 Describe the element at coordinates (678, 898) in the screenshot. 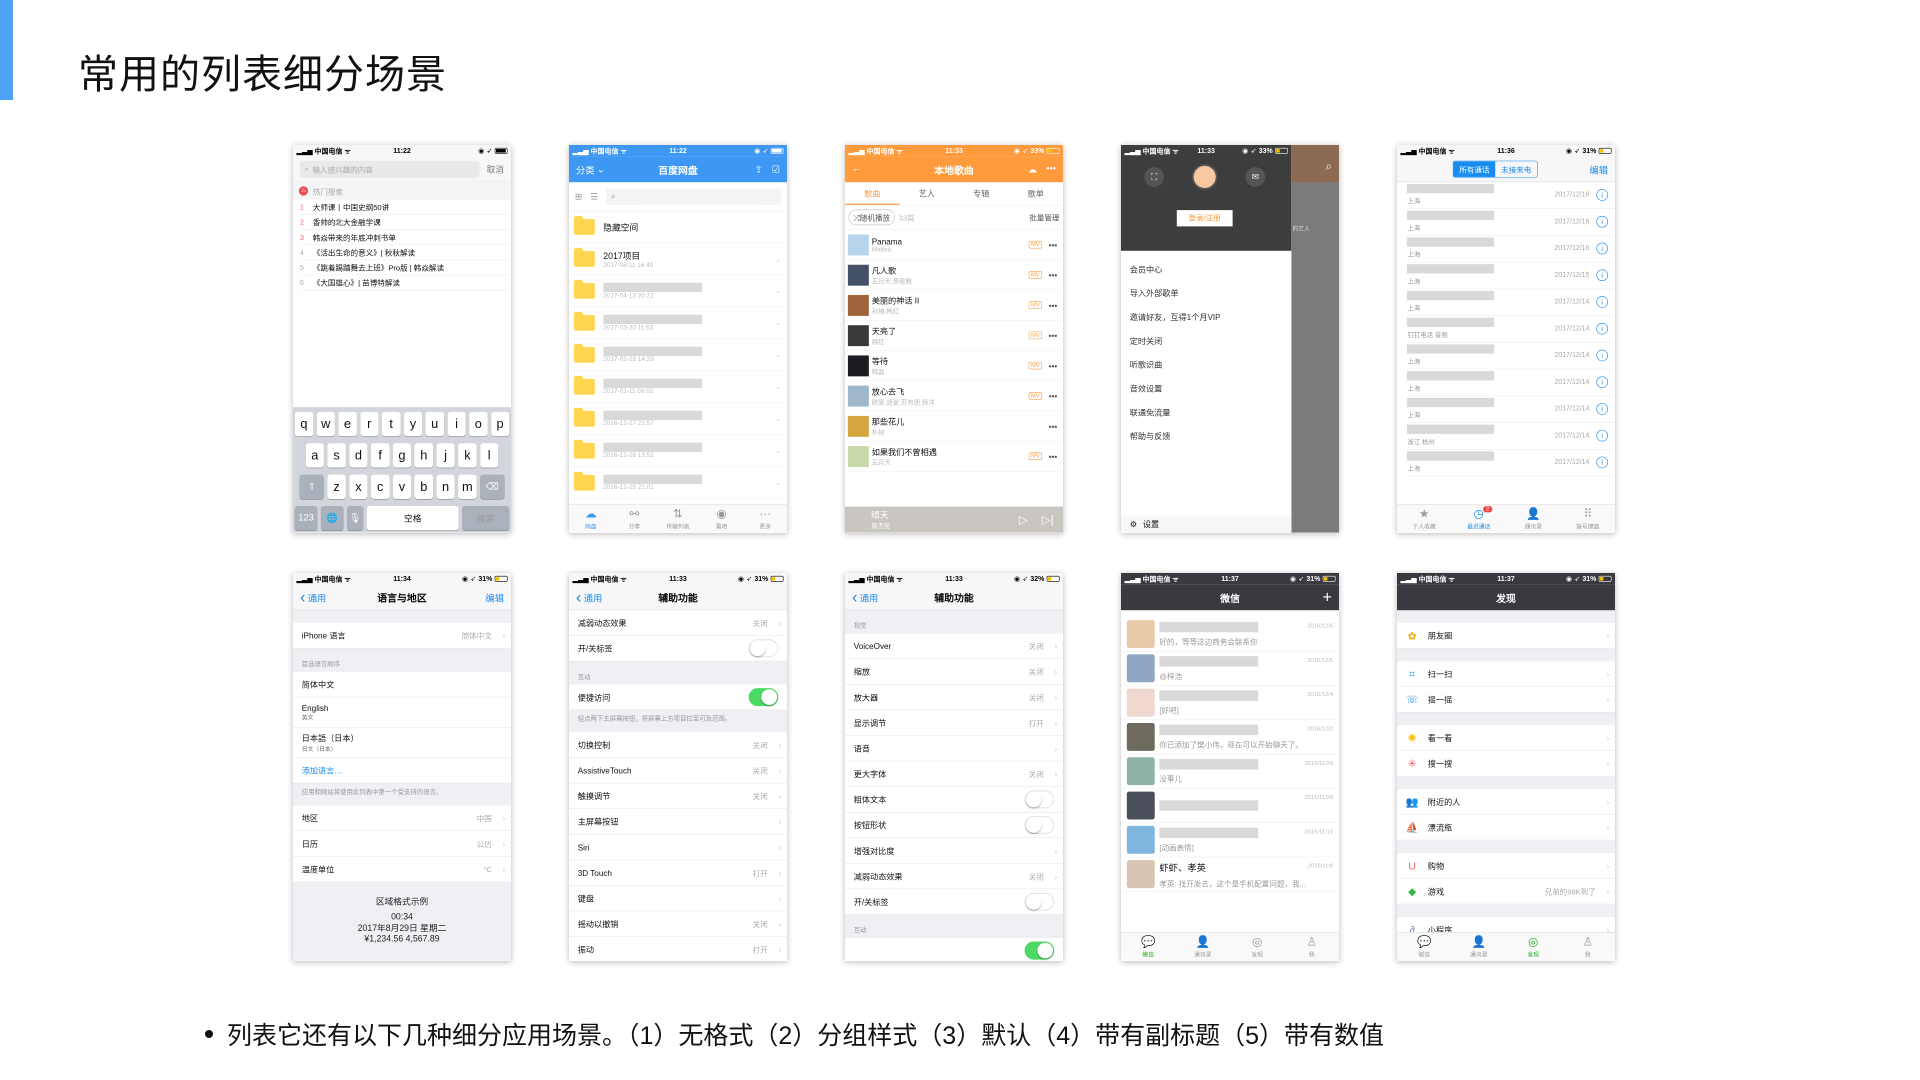

I see `settings-row: 键盘 ›` at that location.